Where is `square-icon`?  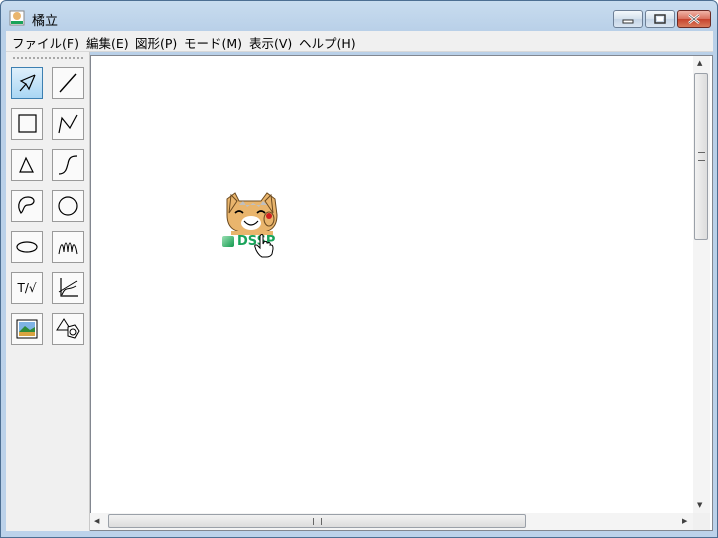
square-icon is located at coordinates (27, 123).